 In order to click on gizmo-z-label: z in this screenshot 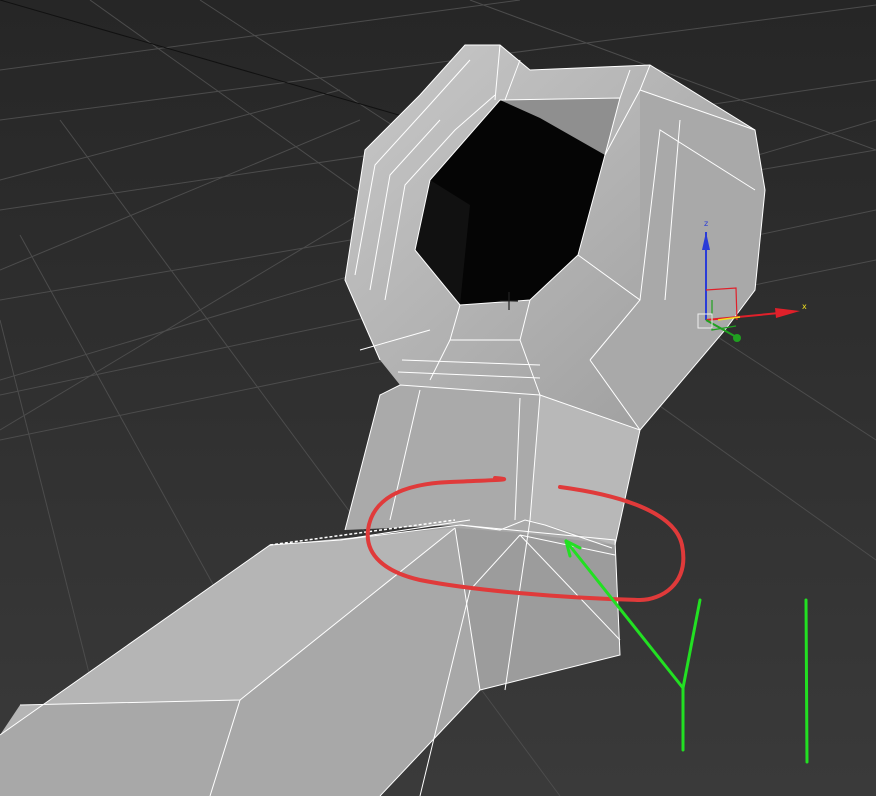, I will do `click(706, 223)`.